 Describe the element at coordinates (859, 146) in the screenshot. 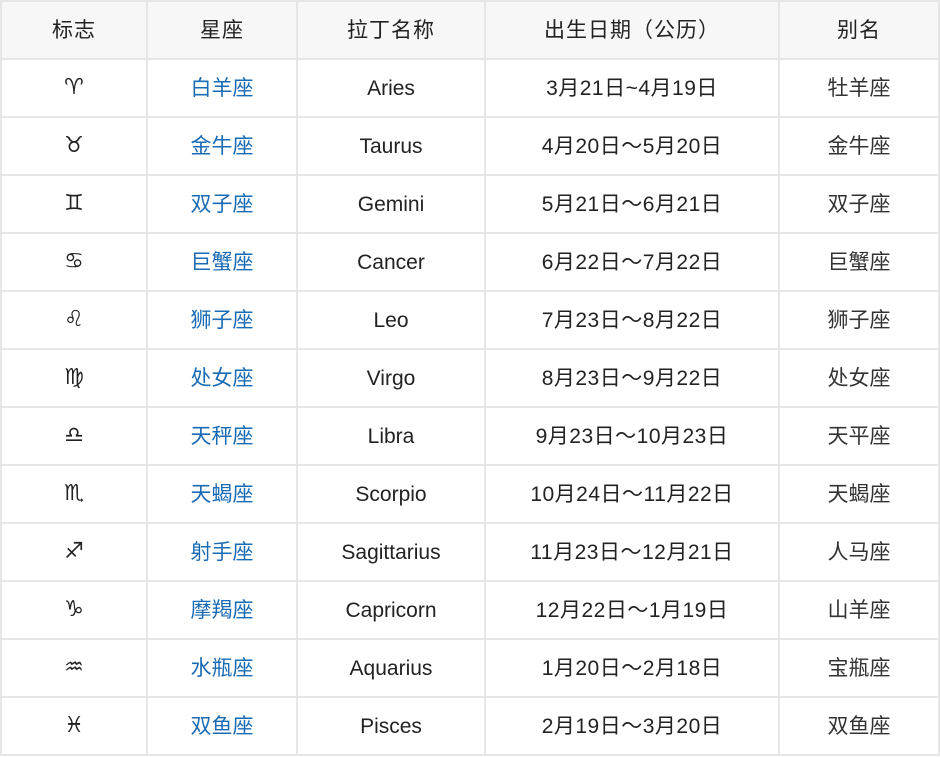

I see `cell-alias: 金牛座` at that location.